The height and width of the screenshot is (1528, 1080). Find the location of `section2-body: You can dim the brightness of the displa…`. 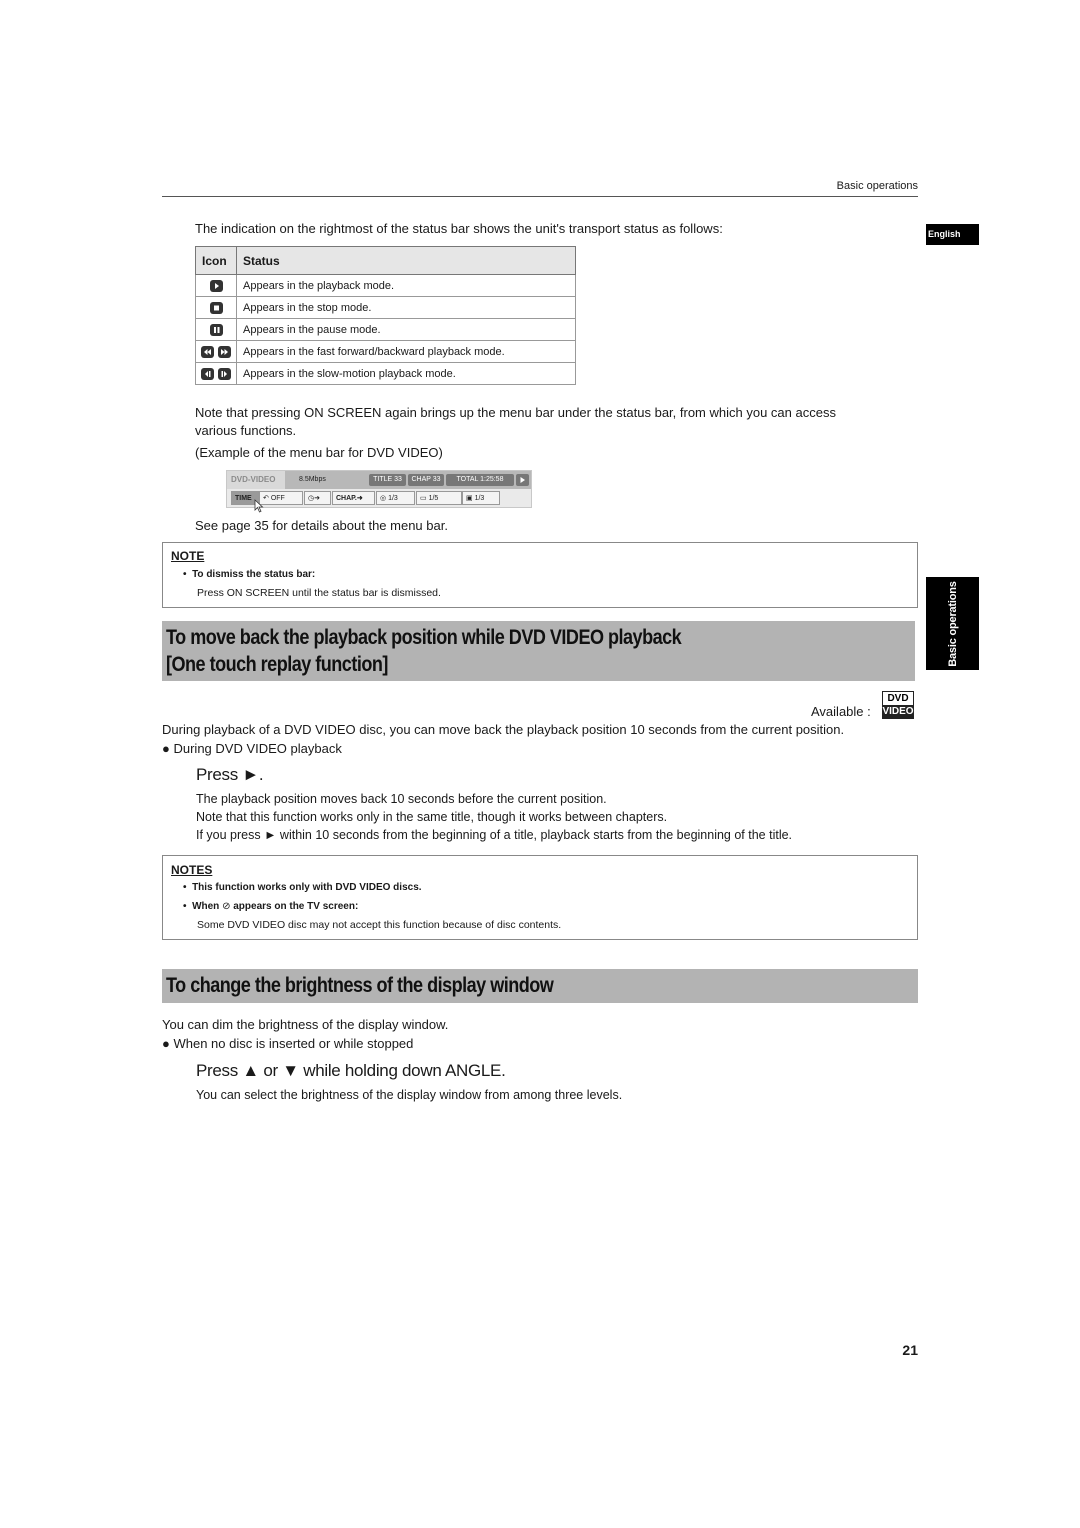

section2-body: You can dim the brightness of the displa… is located at coordinates (305, 1024).